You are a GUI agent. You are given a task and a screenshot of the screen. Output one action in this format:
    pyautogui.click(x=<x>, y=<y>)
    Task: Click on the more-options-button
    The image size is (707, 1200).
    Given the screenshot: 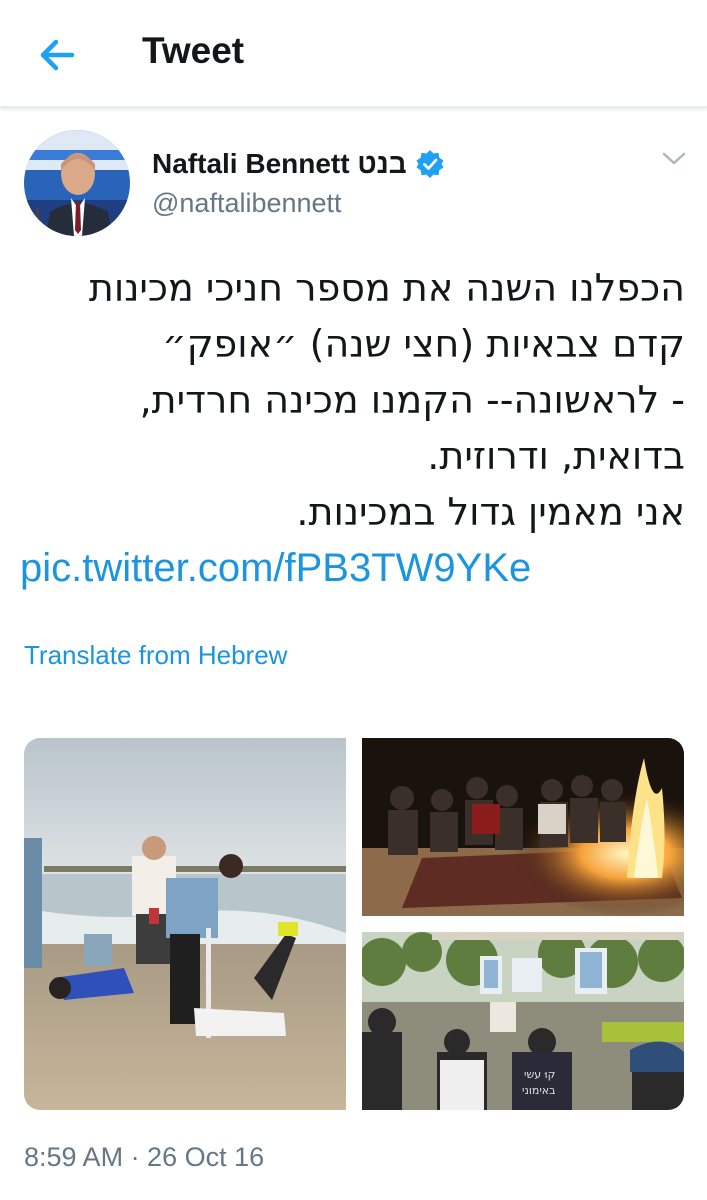 What is the action you would take?
    pyautogui.click(x=674, y=159)
    